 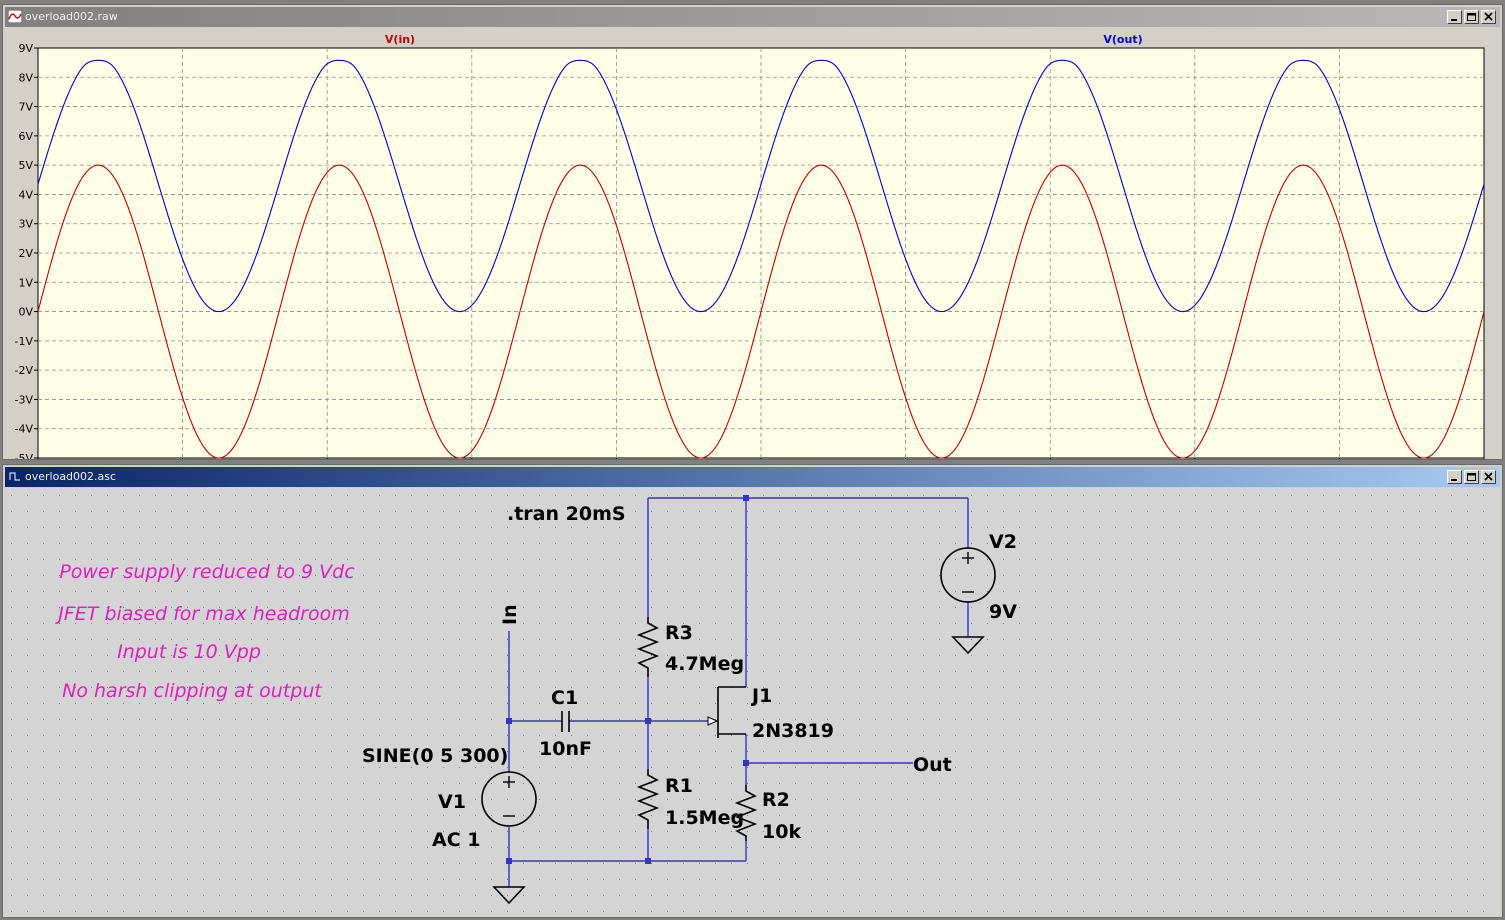 What do you see at coordinates (564, 698) in the screenshot?
I see `c1-name: C1` at bounding box center [564, 698].